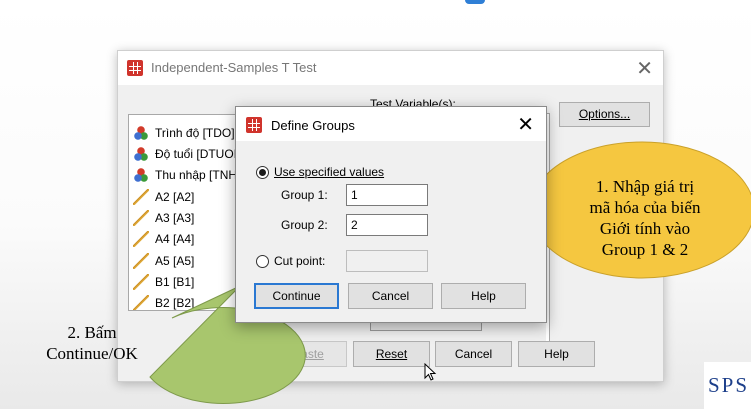 The height and width of the screenshot is (409, 751). I want to click on sps-logo-text: SPS, so click(729, 385).